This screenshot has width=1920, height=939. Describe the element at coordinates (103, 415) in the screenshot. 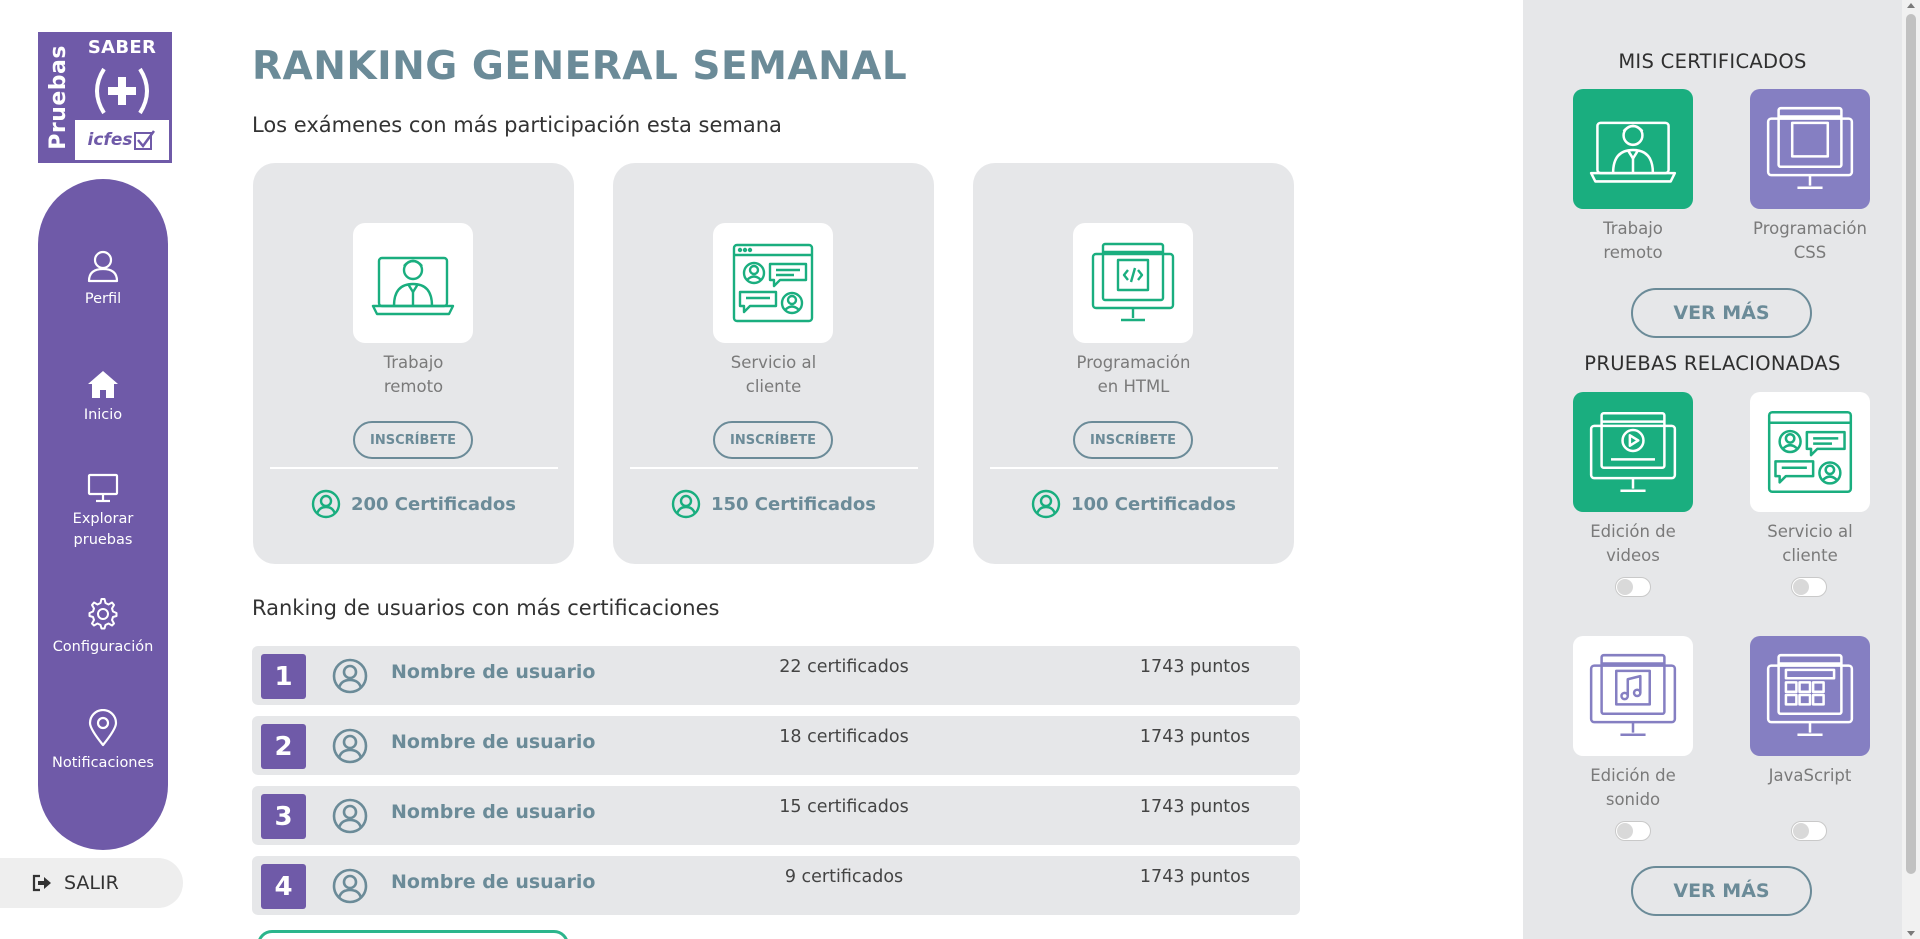

I see `nav-label-inicio: Inicio` at that location.